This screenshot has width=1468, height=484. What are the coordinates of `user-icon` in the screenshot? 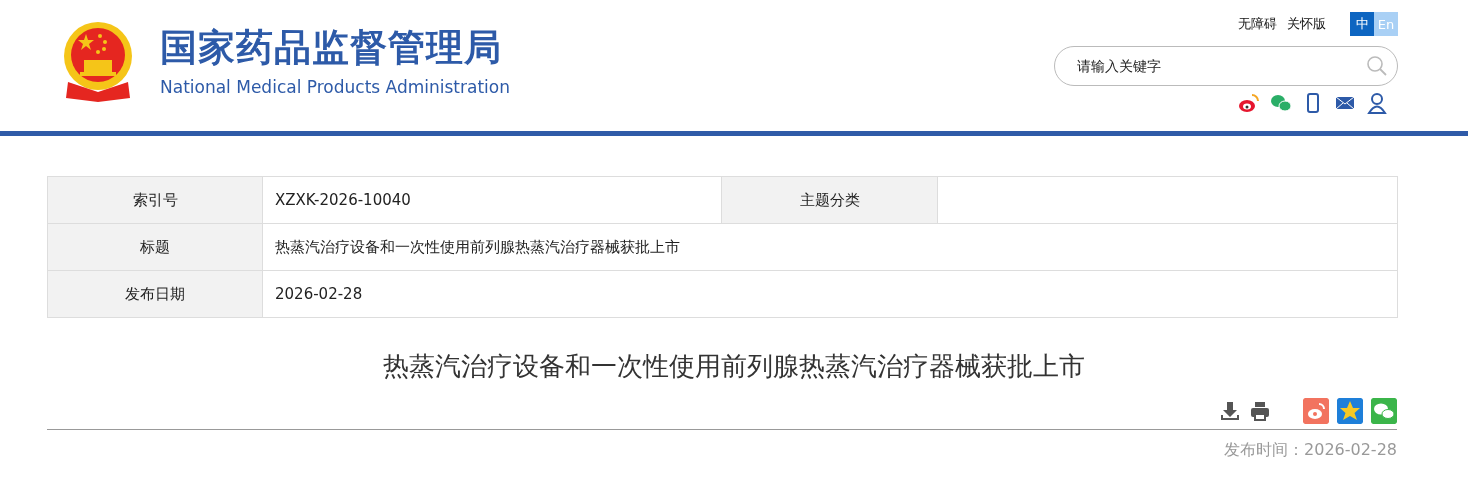 It's located at (1377, 103).